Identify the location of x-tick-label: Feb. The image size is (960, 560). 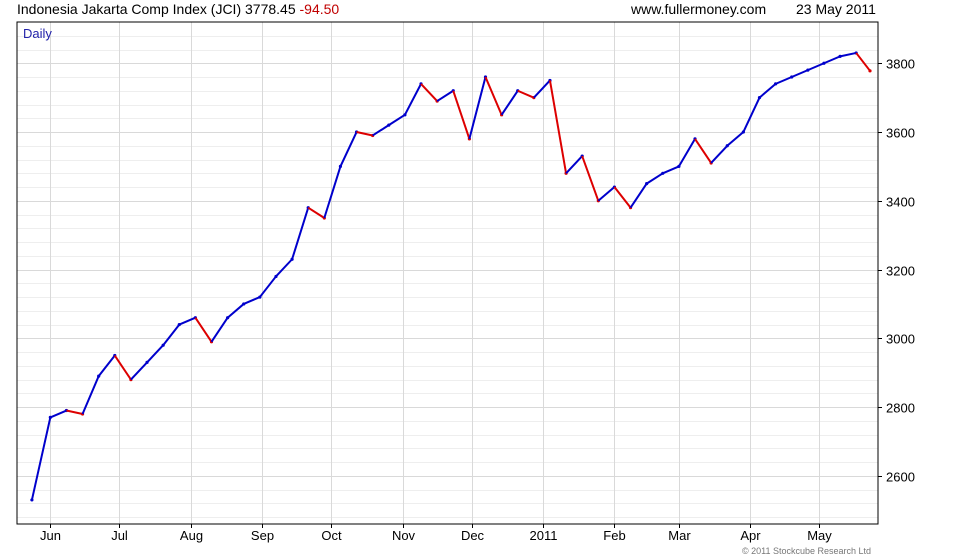
(614, 535).